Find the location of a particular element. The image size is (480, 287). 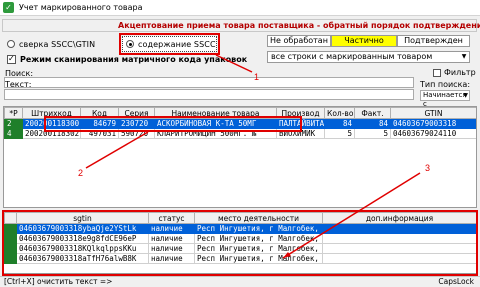

status-bar: [Ctrl+X] очистить текст => CapsLock is located at coordinates (240, 281).